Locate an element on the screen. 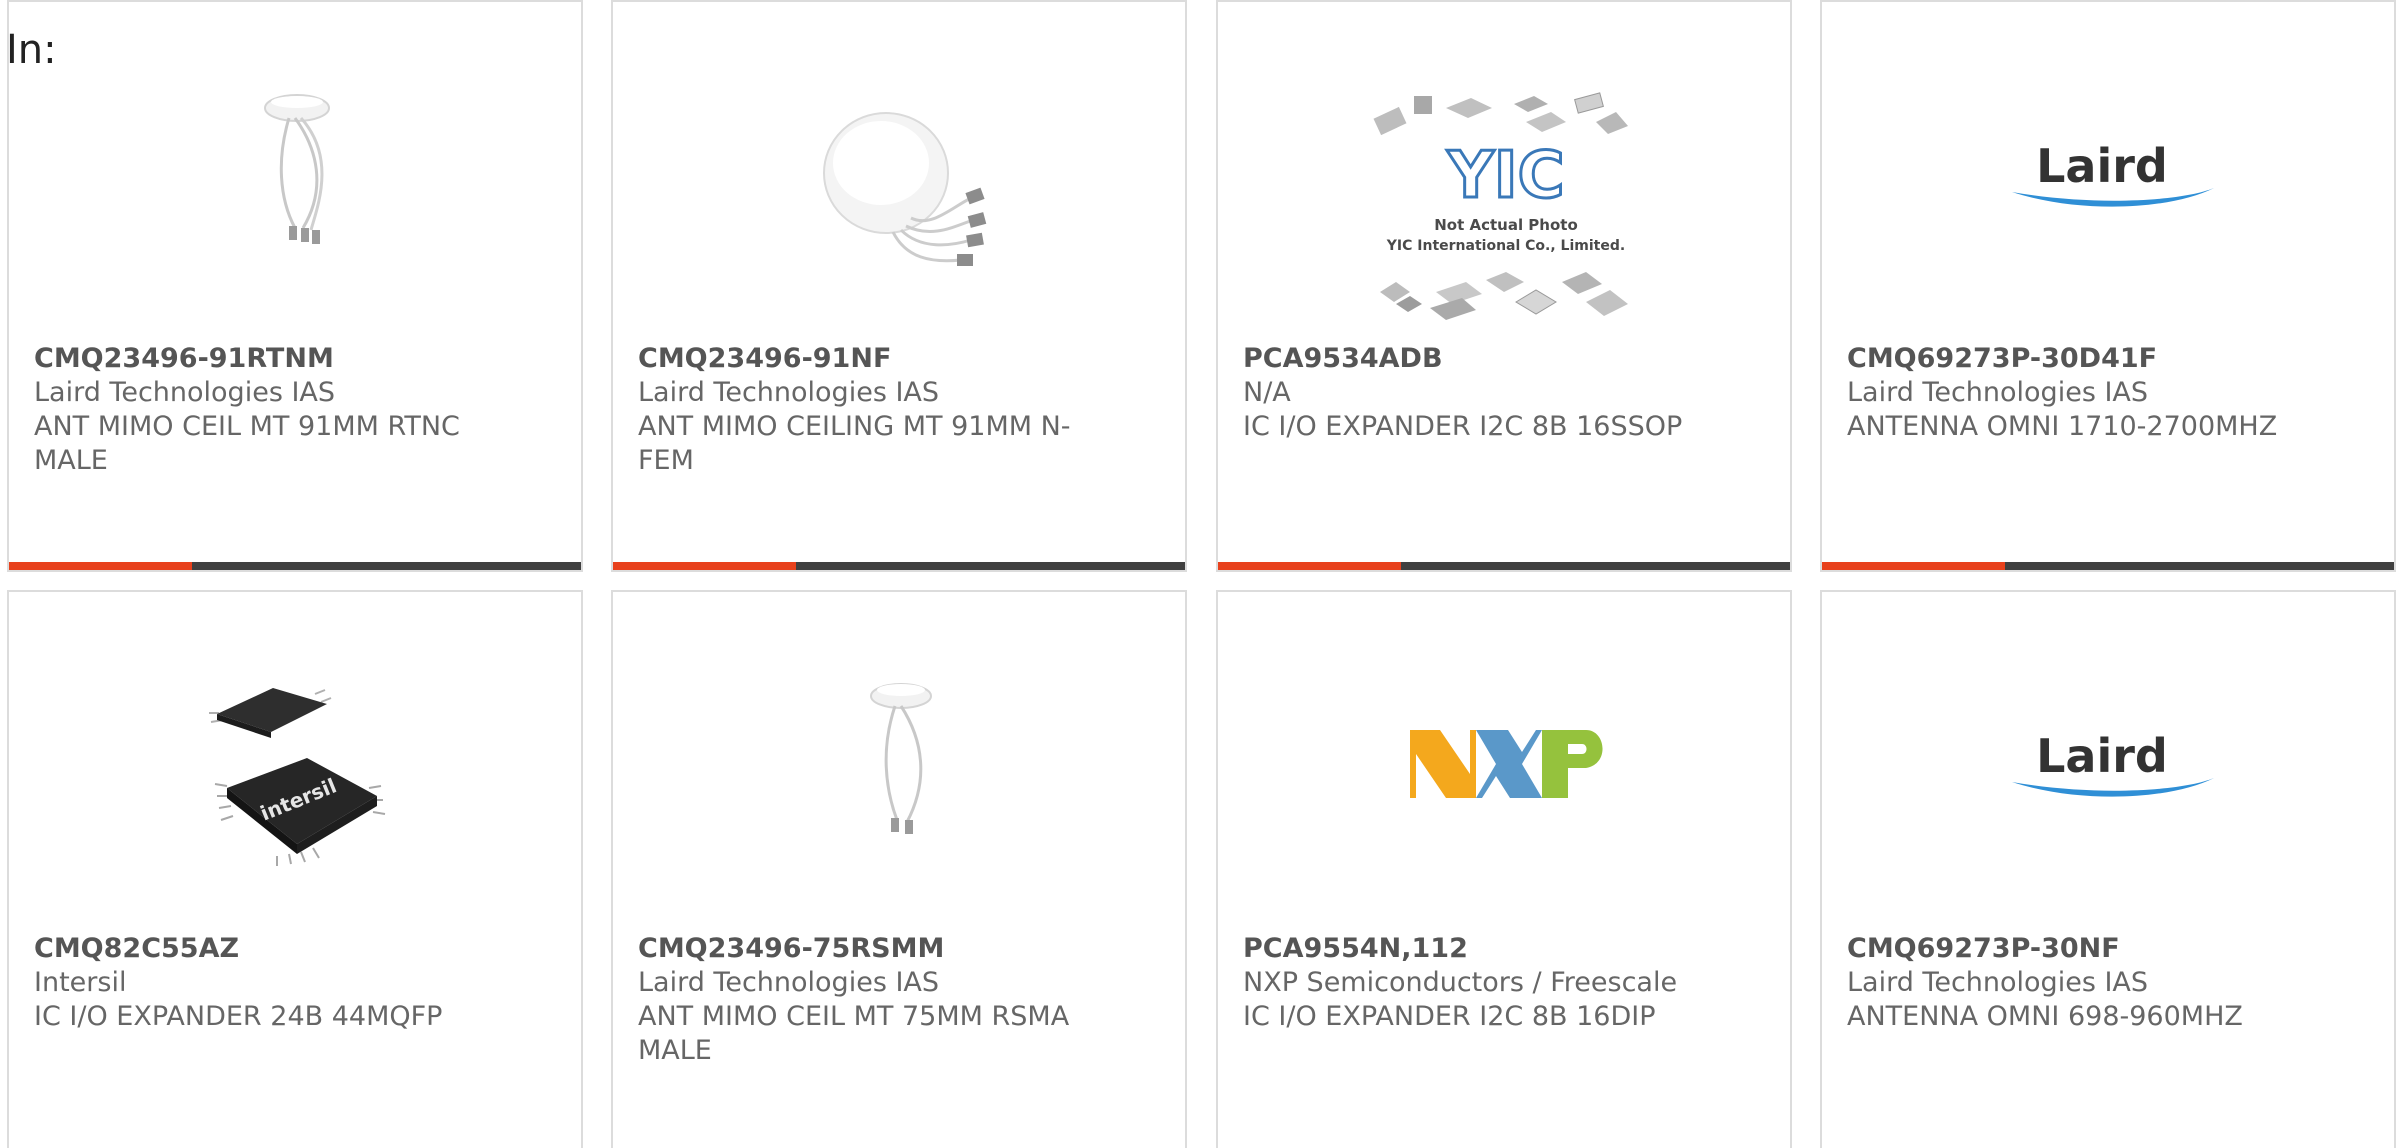  description: IC I/O EXPANDER I2C 8B 16SSOP is located at coordinates (1463, 426).